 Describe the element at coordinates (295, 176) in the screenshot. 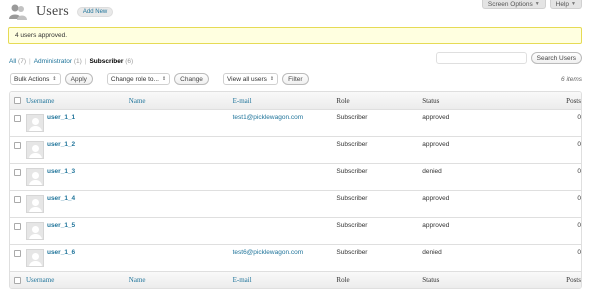

I see `table-row: user_1_3 Subscriber denied 0` at that location.